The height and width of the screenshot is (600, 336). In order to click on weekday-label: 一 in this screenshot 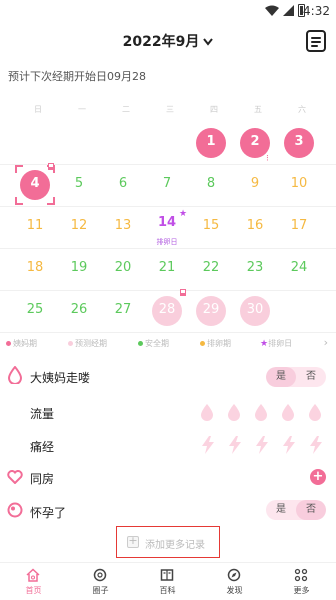, I will do `click(82, 109)`.